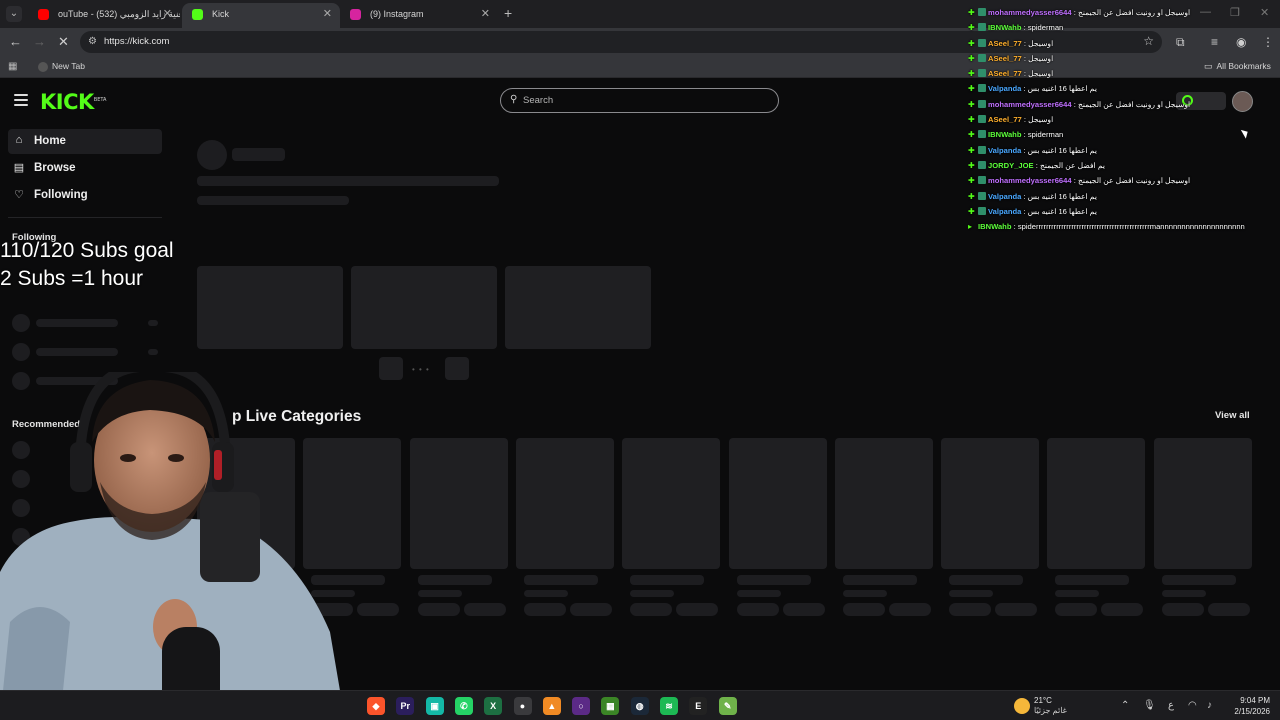  I want to click on chat-message: ✚ JORDY_JOE : يم افضل عن الجيمنج, so click(1121, 165).